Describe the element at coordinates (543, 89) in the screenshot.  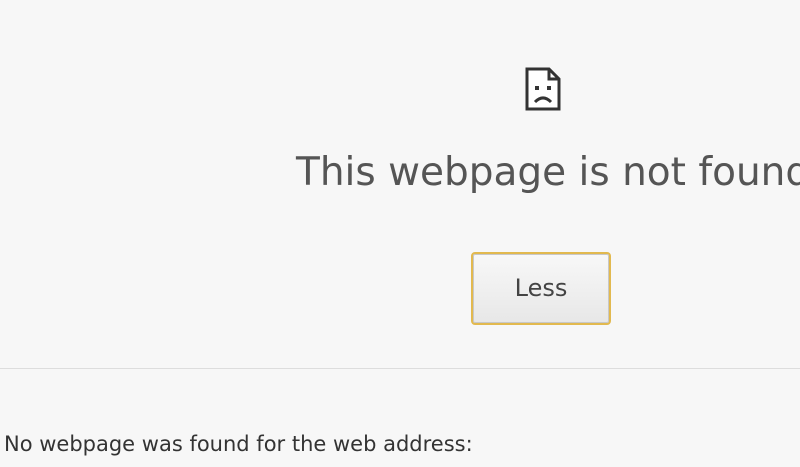
I see `sad-file-icon` at that location.